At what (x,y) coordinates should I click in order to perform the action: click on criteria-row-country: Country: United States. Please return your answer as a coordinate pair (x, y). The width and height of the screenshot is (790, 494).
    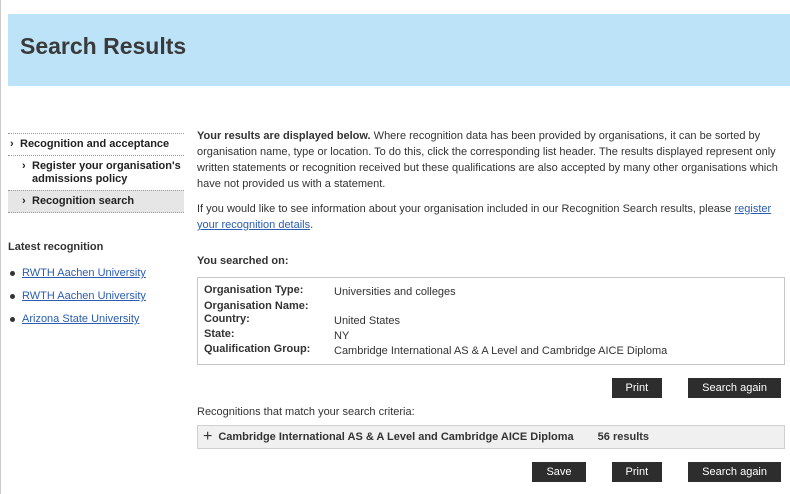
    Looking at the image, I should click on (491, 320).